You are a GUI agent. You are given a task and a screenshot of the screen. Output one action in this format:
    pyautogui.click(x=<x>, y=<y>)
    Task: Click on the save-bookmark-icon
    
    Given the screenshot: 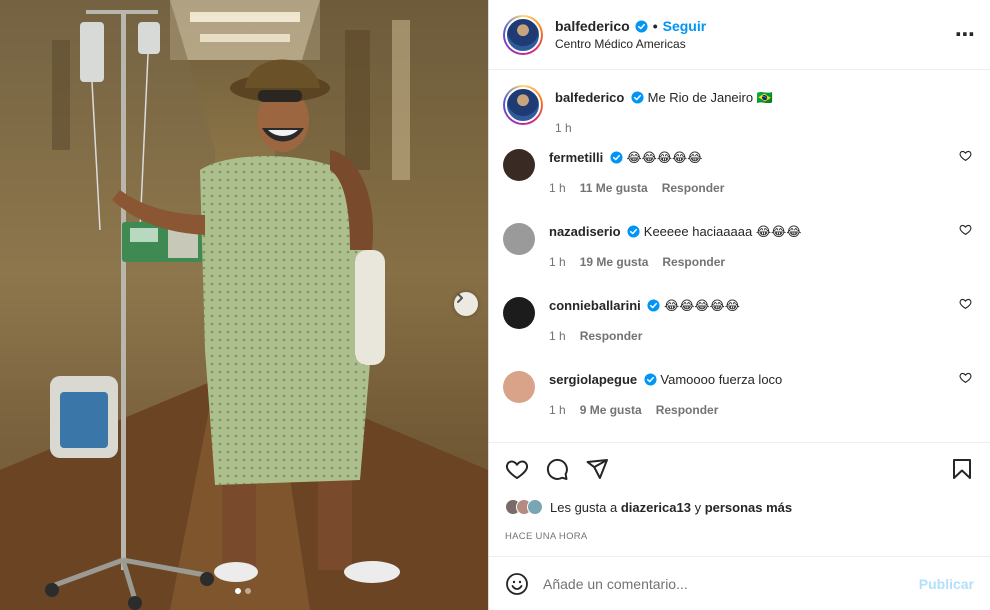 What is the action you would take?
    pyautogui.click(x=962, y=469)
    